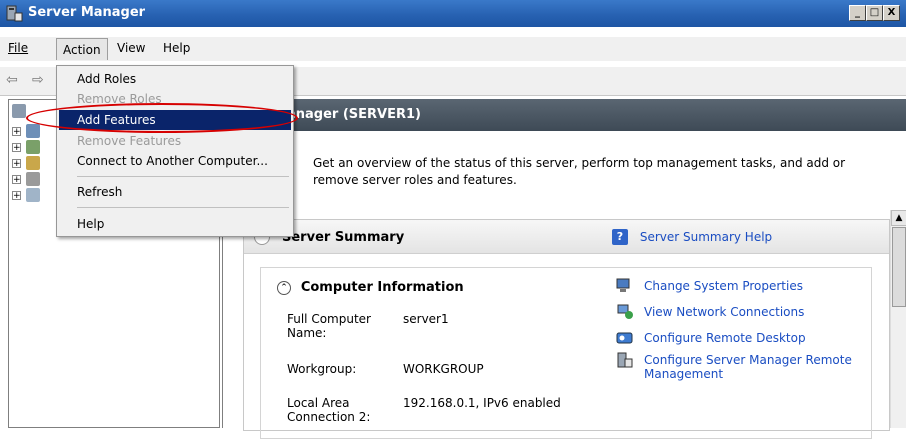 Image resolution: width=906 pixels, height=439 pixels. Describe the element at coordinates (354, 114) in the screenshot. I see `page-title: anager (SERVER1)` at that location.